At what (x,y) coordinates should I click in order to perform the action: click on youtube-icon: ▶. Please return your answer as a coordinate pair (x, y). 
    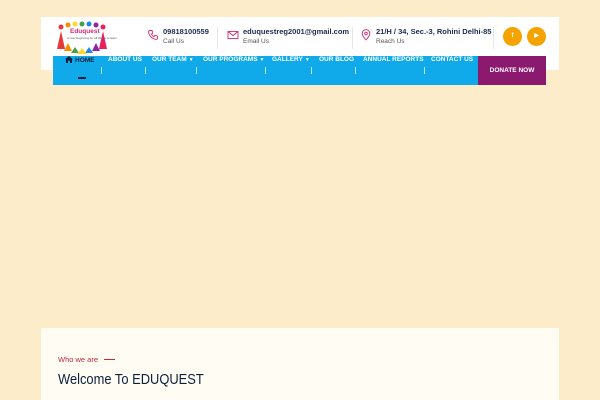
    Looking at the image, I should click on (536, 36).